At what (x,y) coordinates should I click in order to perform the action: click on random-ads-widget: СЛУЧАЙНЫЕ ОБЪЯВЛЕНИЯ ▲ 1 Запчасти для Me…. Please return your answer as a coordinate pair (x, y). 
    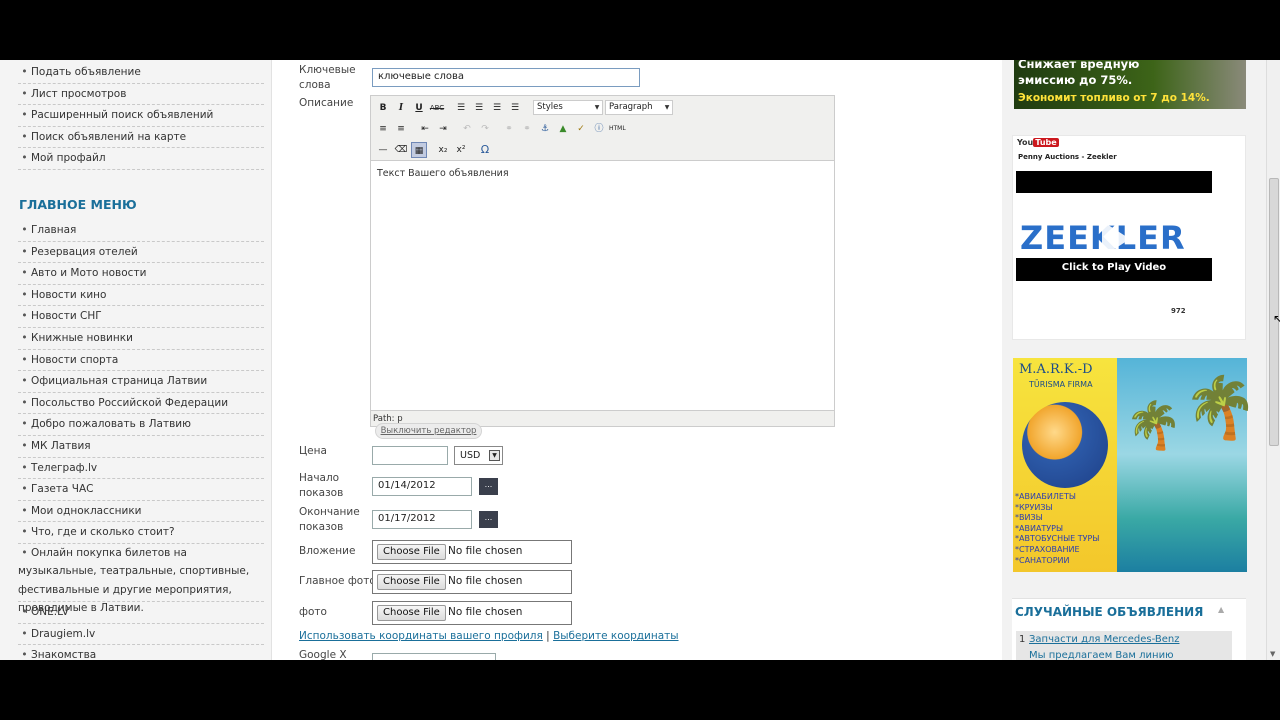
    Looking at the image, I should click on (1129, 629).